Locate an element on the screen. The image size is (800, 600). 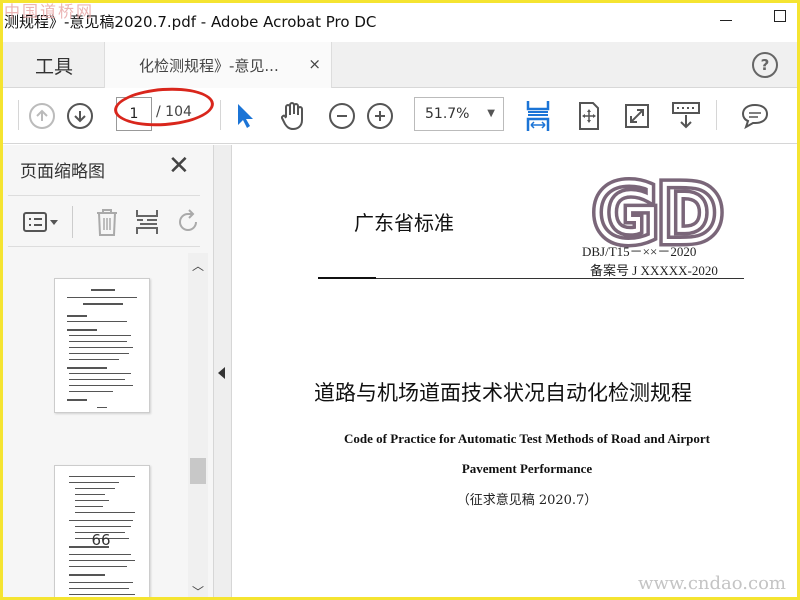
options-menu-icon is located at coordinates (40, 222).